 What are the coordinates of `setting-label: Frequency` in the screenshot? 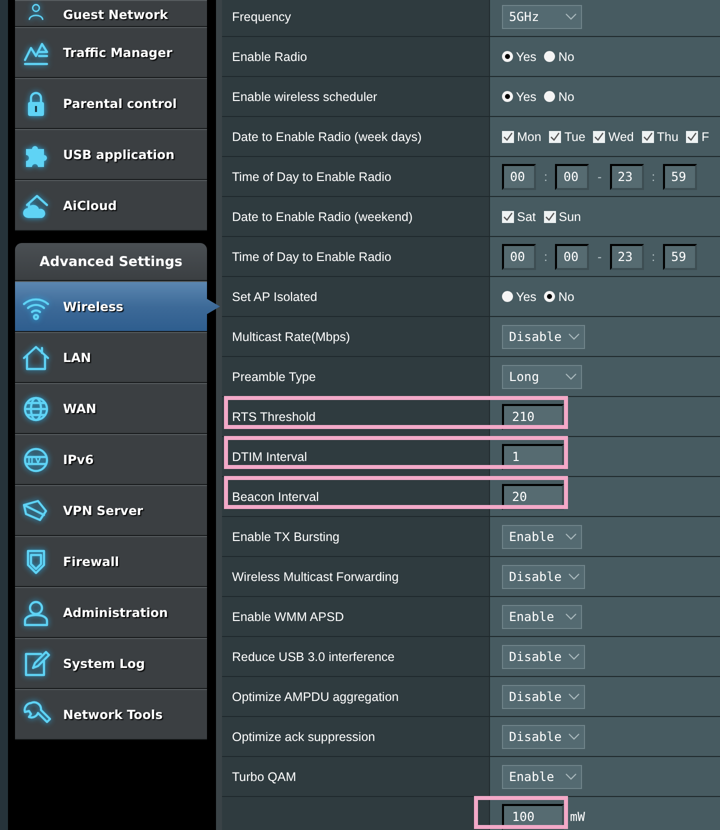 It's located at (262, 17).